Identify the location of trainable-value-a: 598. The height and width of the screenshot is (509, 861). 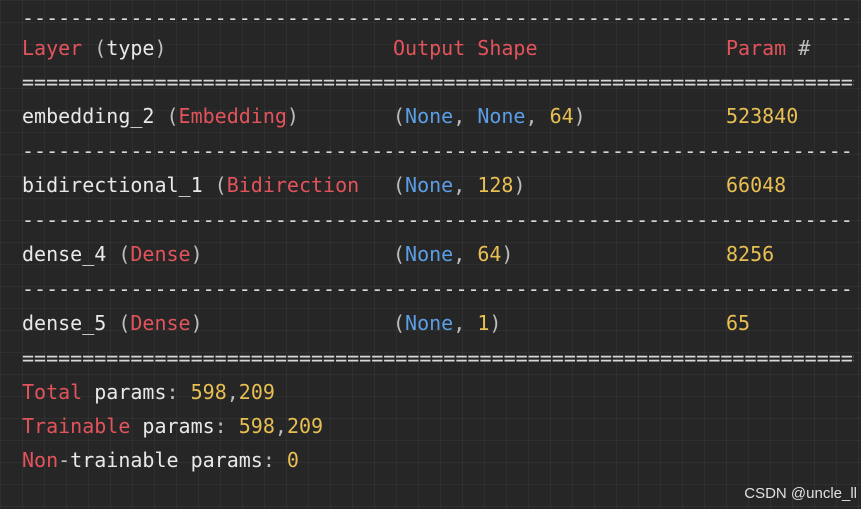
(256, 426).